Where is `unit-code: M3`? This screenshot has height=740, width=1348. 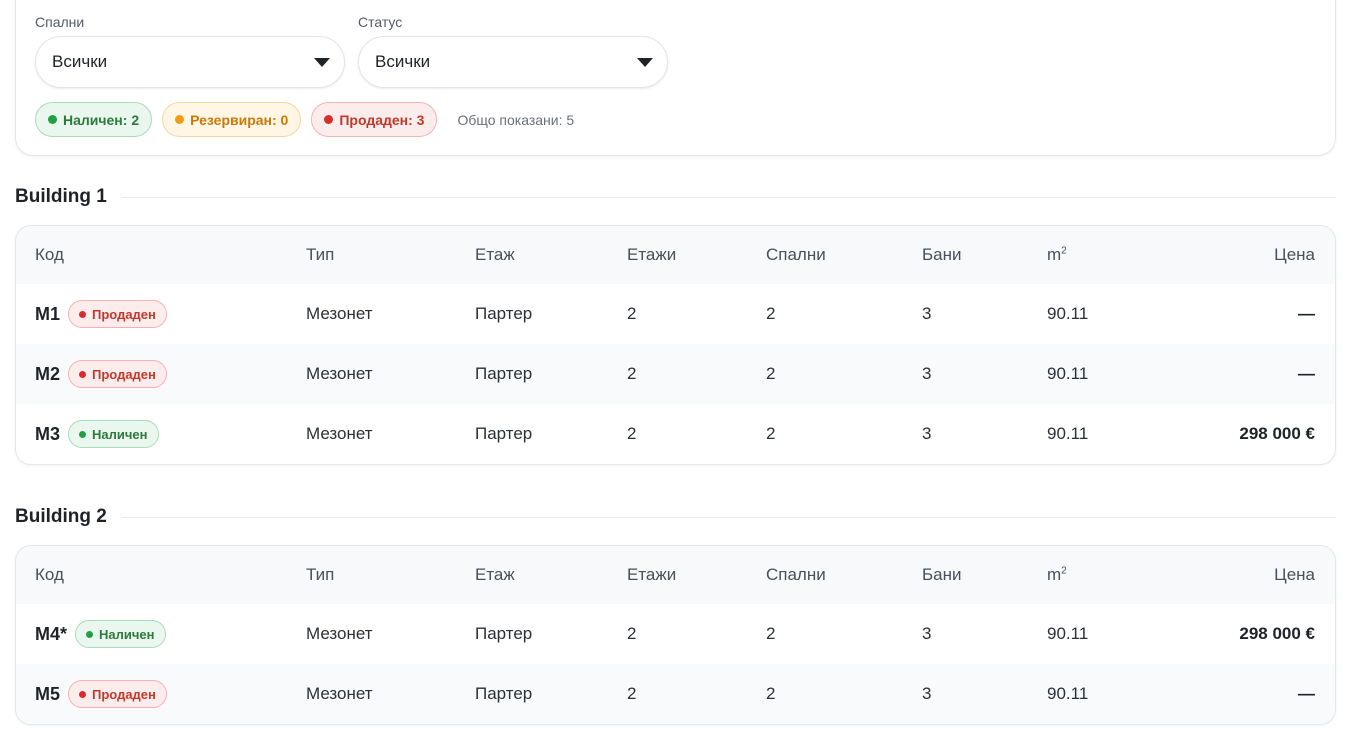
unit-code: M3 is located at coordinates (48, 433).